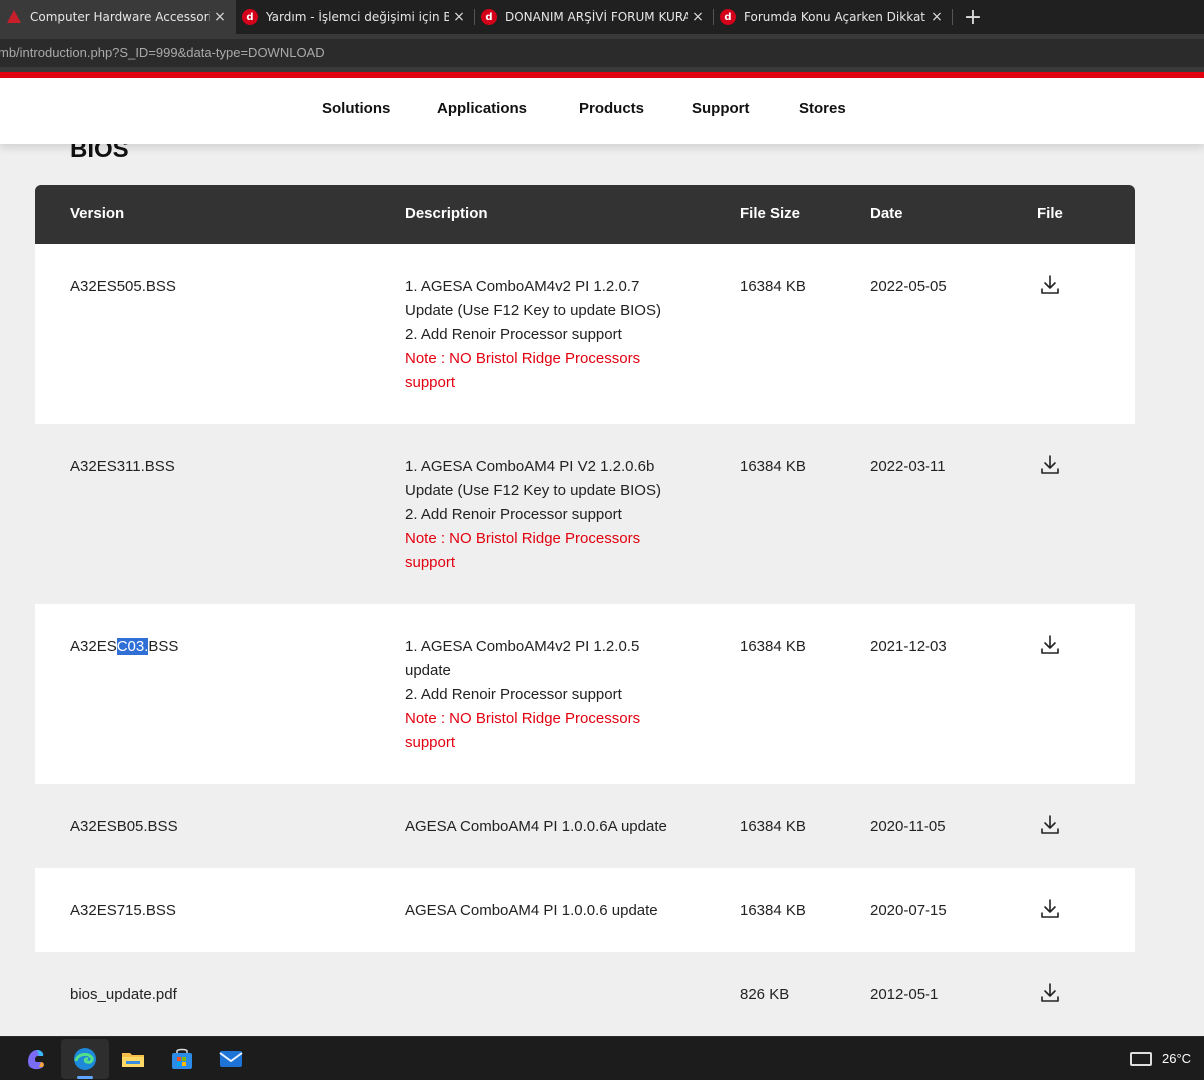  Describe the element at coordinates (904, 994) in the screenshot. I see `date-cell: 2012-05-1` at that location.